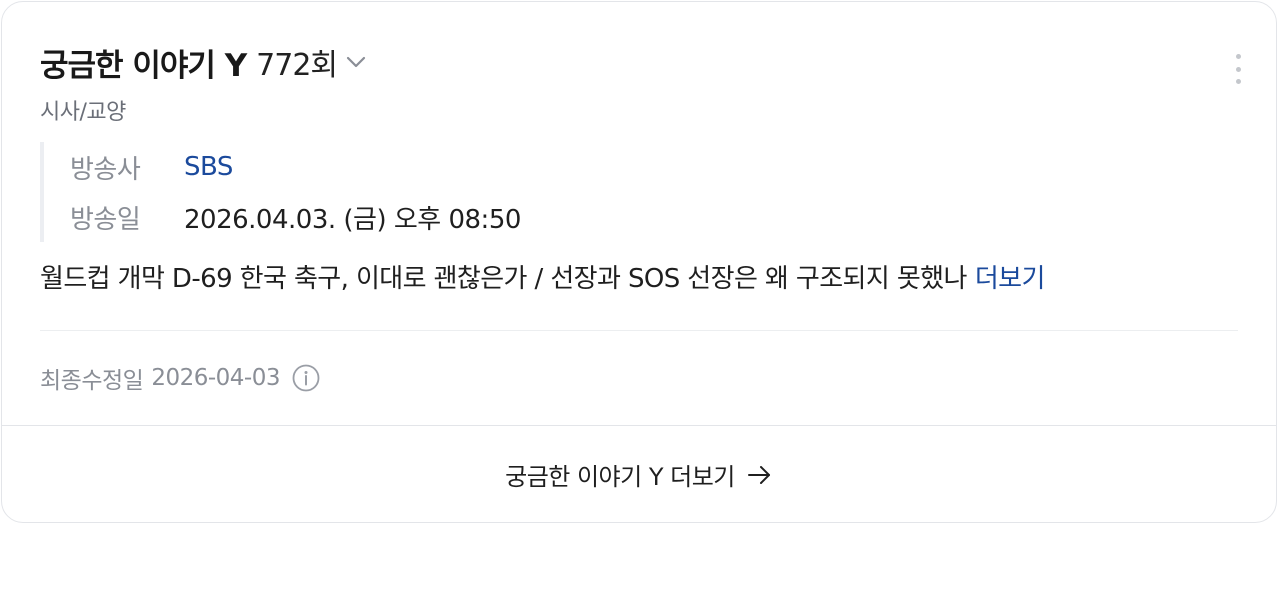 The width and height of the screenshot is (1280, 595). Describe the element at coordinates (105, 169) in the screenshot. I see `broadcaster-label: 방송사` at that location.